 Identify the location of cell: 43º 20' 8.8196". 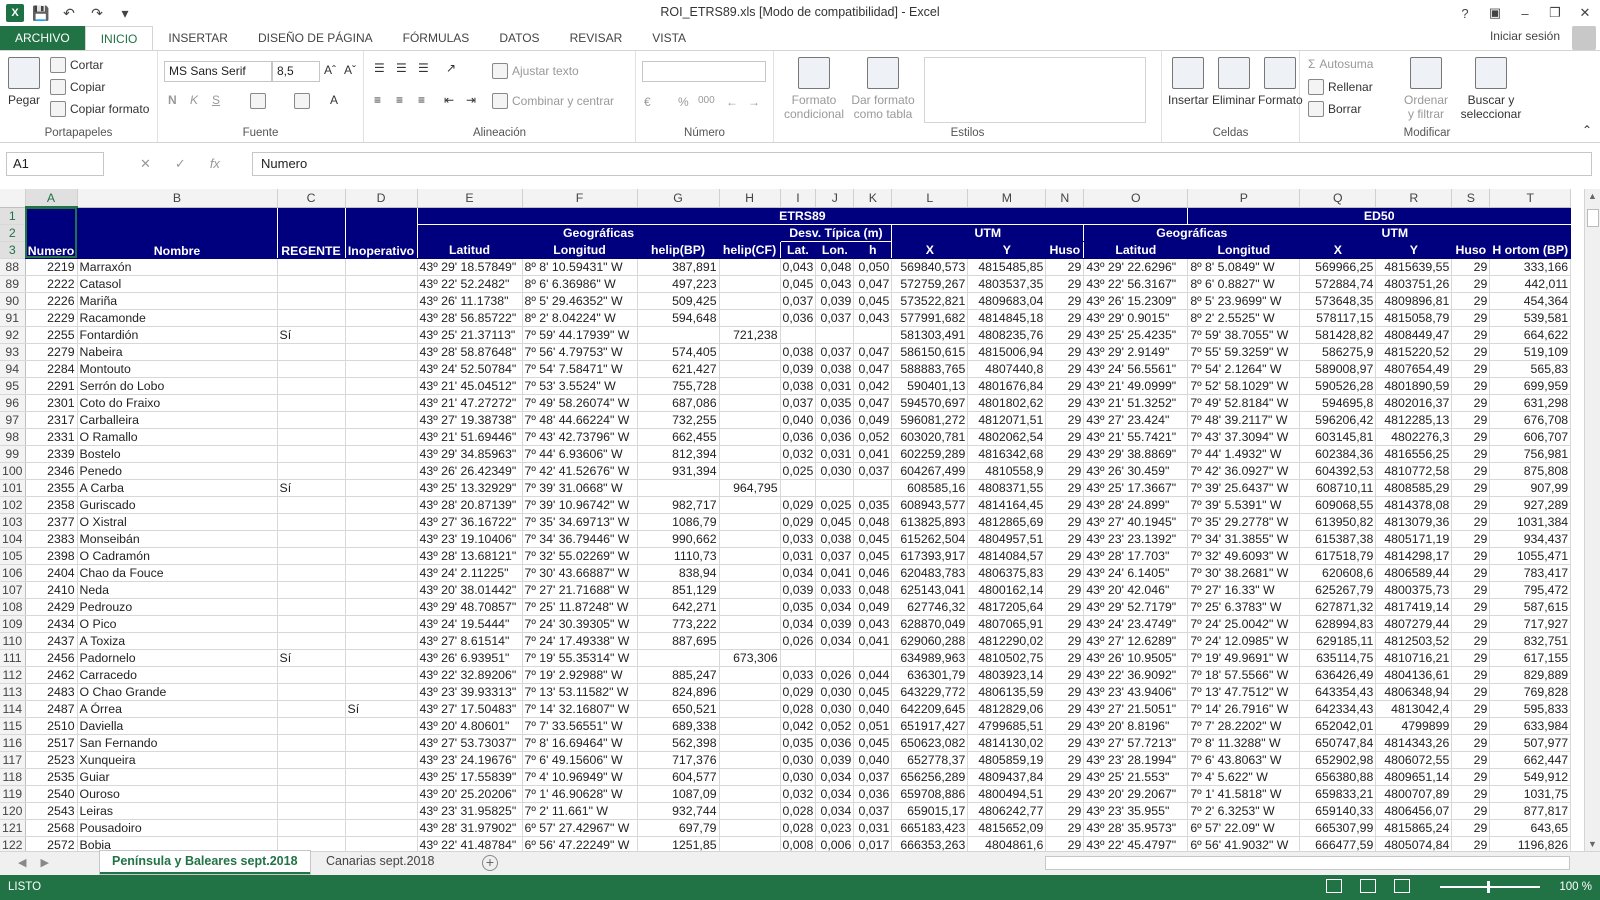
(1136, 726).